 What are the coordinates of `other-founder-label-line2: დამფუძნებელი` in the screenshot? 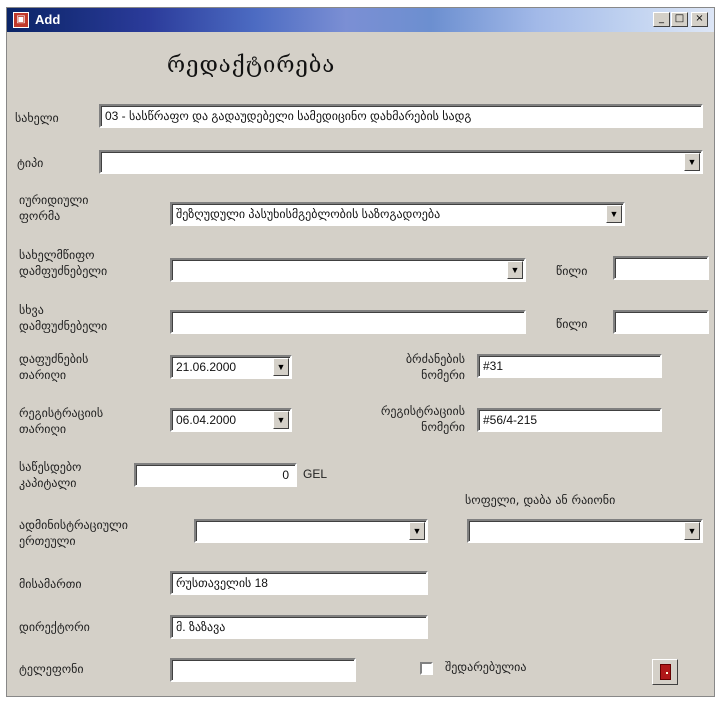 It's located at (63, 326).